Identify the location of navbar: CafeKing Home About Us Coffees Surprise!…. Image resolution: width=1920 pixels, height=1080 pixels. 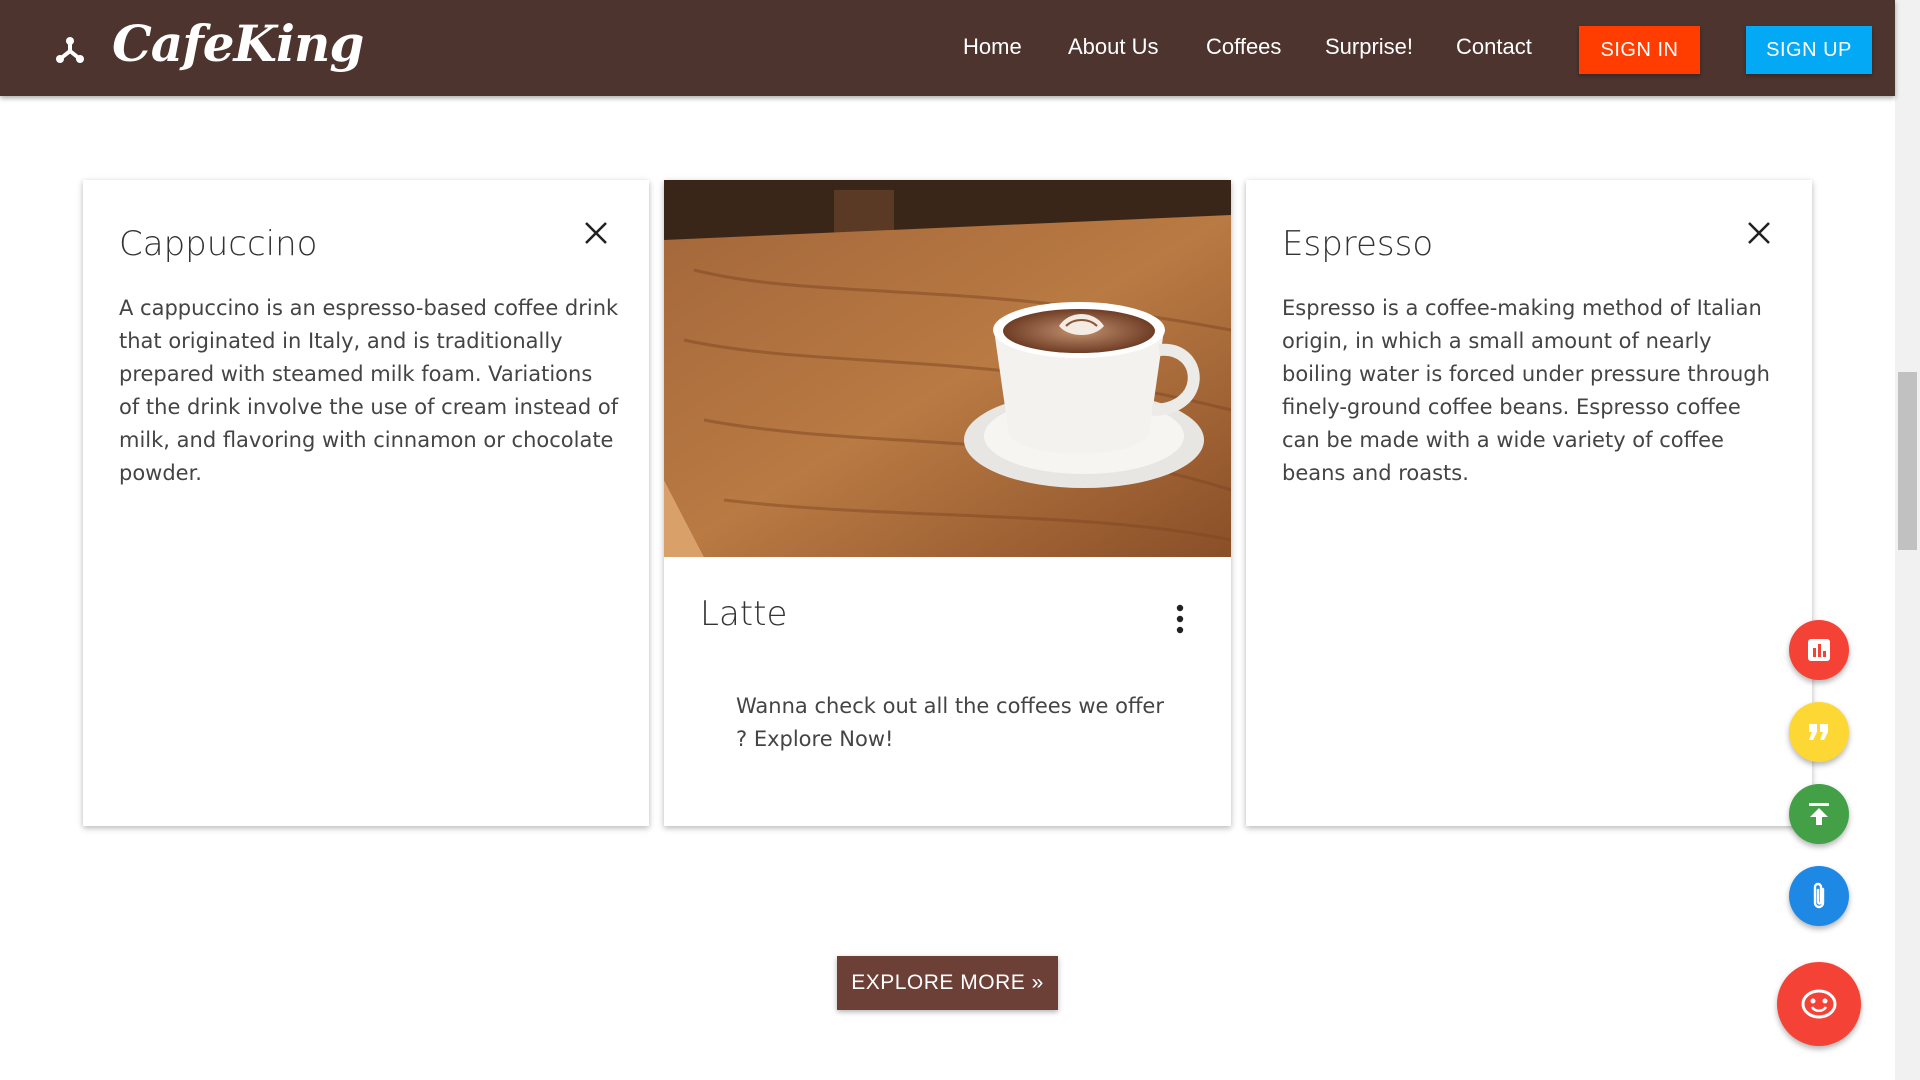
(947, 48).